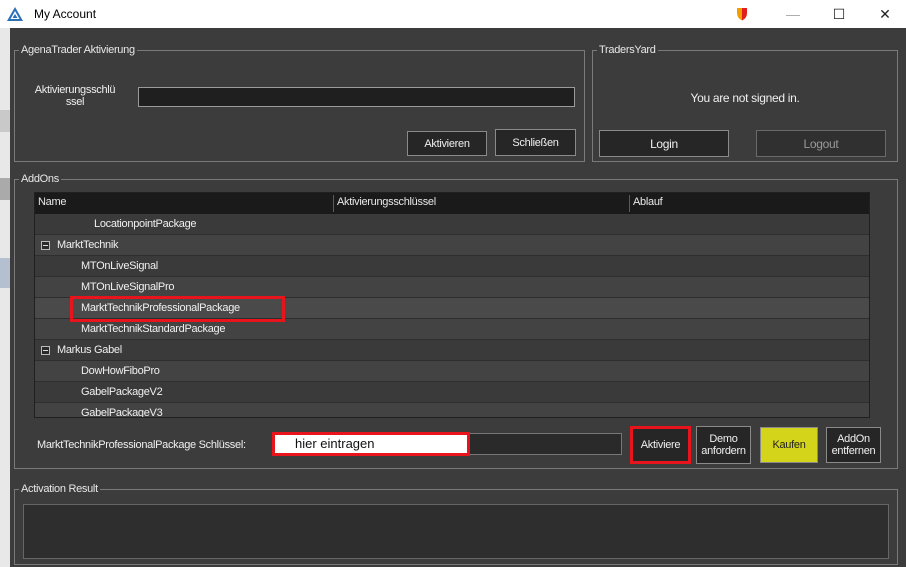 Image resolution: width=906 pixels, height=567 pixels. Describe the element at coordinates (40, 179) in the screenshot. I see `addons-legend: AddOns` at that location.